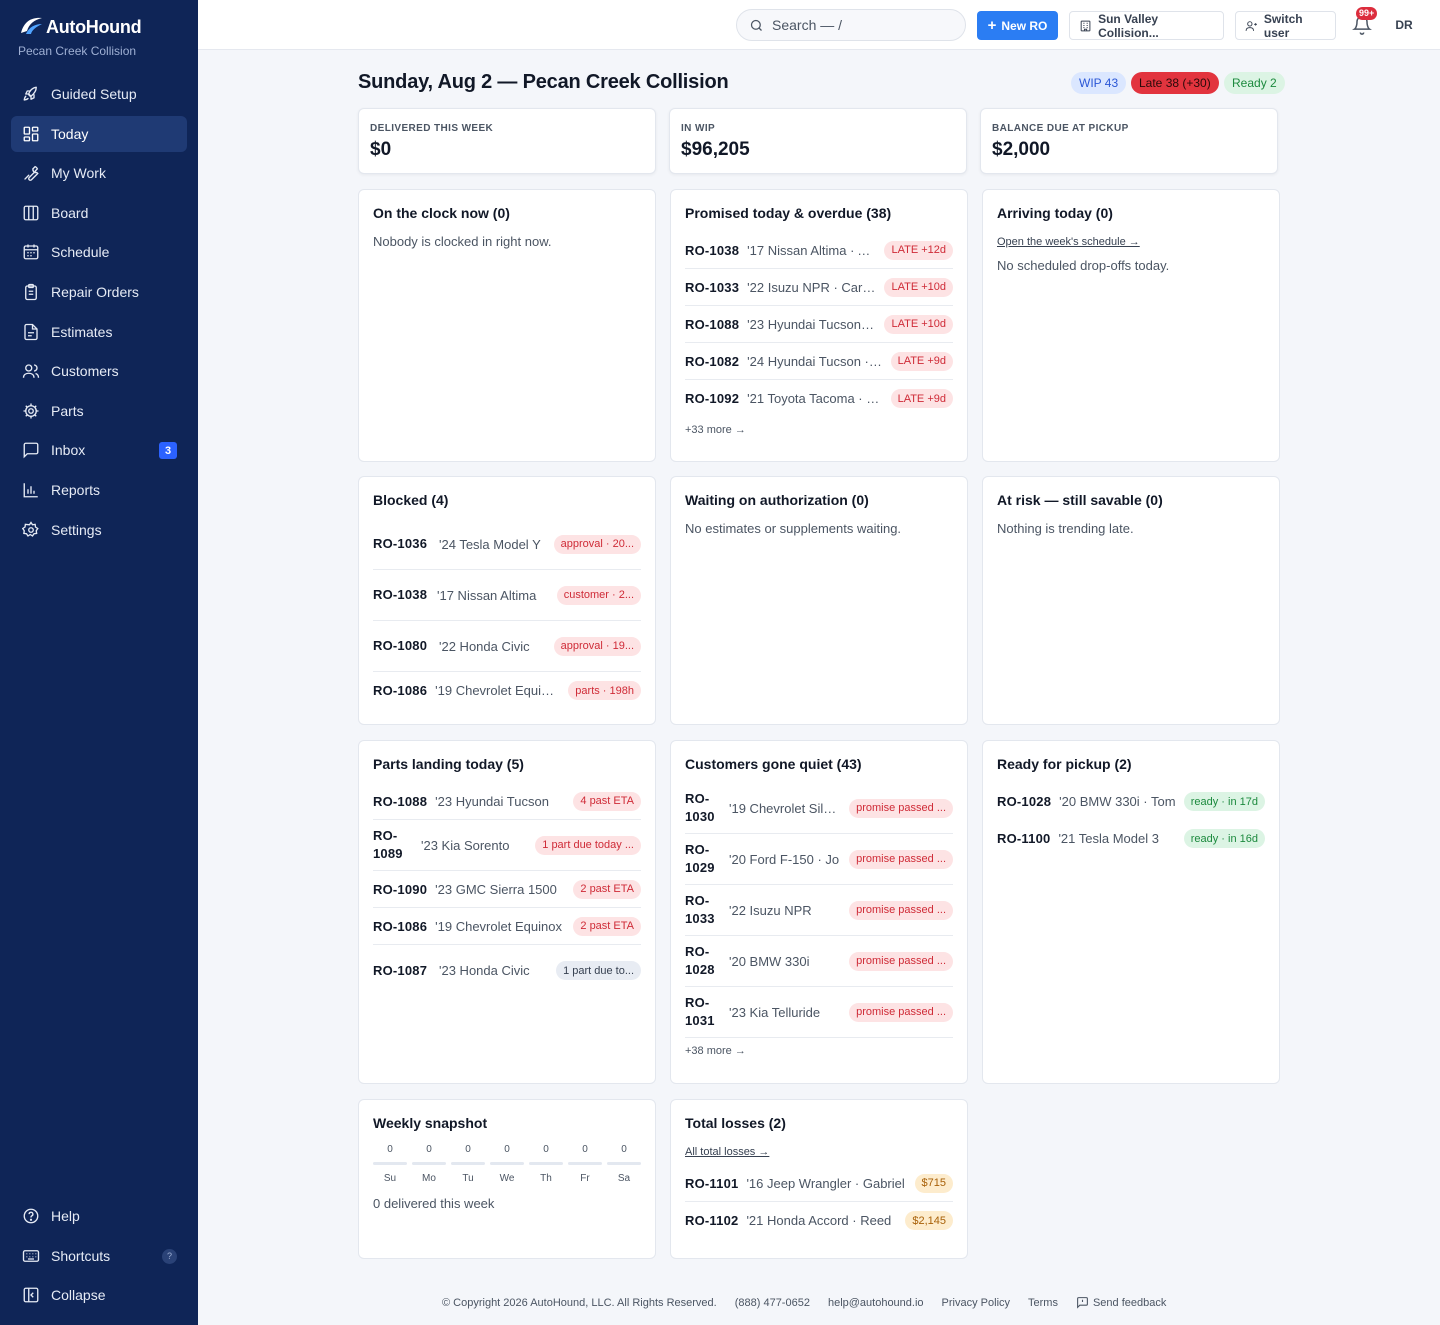 The image size is (1440, 1325). Describe the element at coordinates (1129, 1302) in the screenshot. I see `send-feedback-label: Send feedback` at that location.